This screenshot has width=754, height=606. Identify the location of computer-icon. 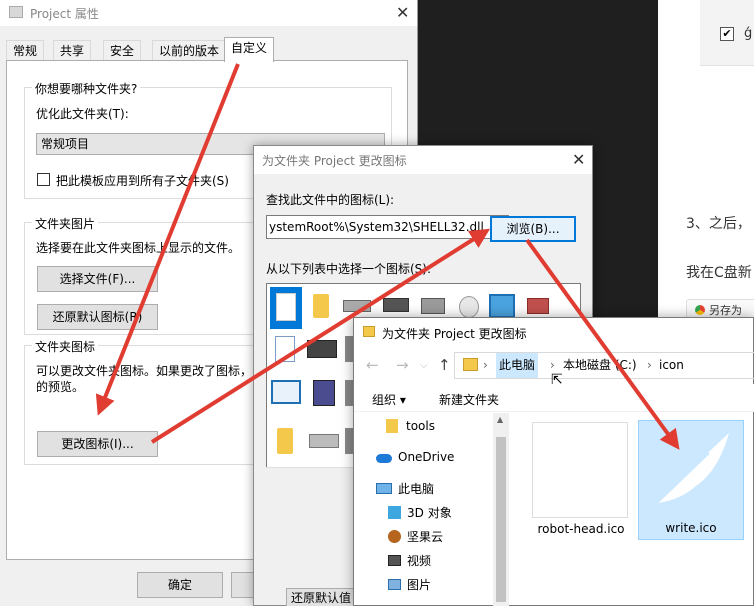
(384, 488).